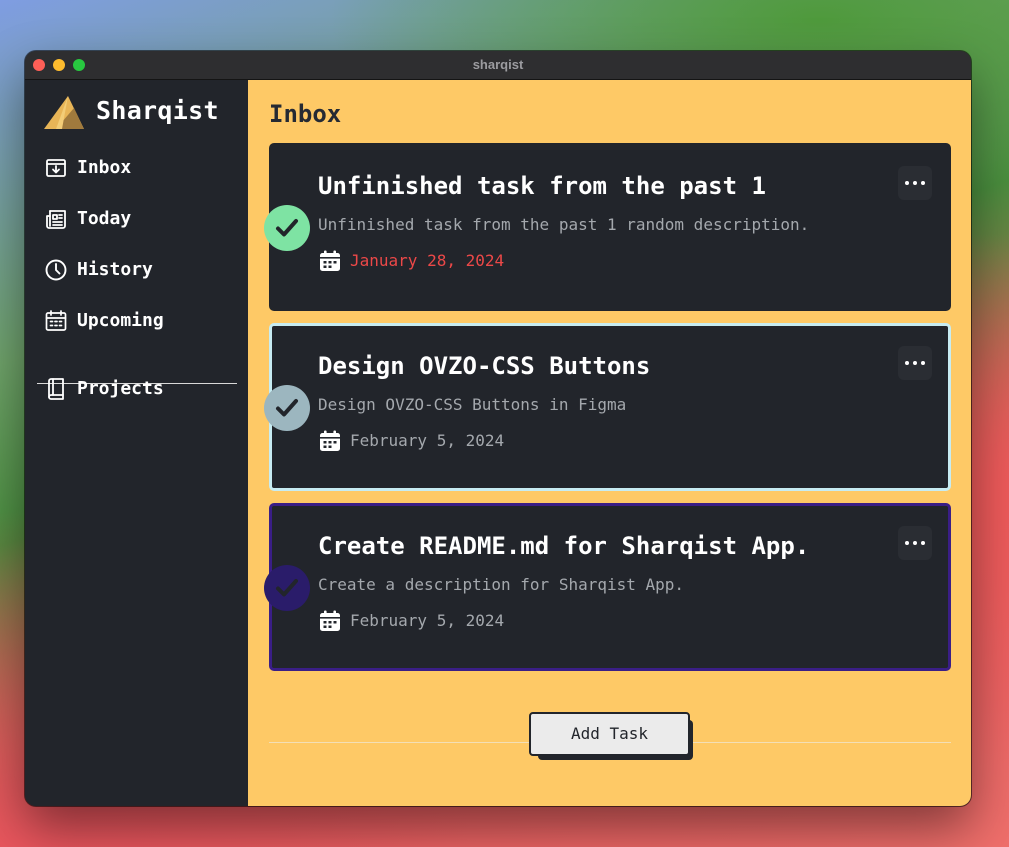  Describe the element at coordinates (305, 114) in the screenshot. I see `page-title: Inbox` at that location.